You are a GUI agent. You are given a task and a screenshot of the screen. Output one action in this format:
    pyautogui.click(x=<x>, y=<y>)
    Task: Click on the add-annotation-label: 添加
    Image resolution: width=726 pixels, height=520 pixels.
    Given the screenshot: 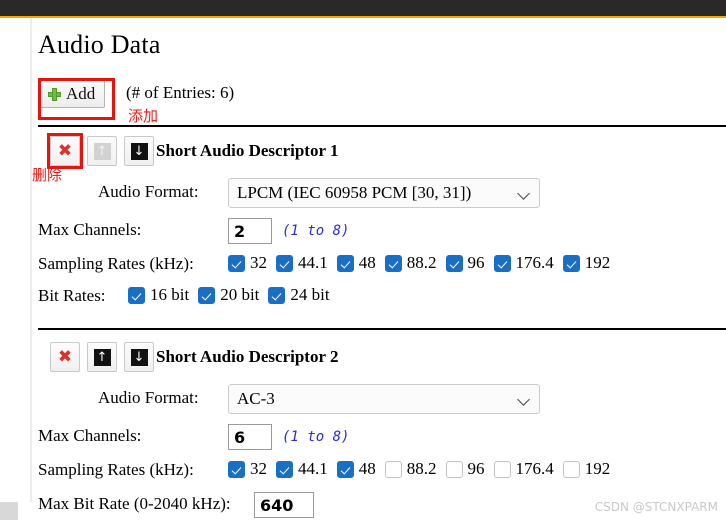 What is the action you would take?
    pyautogui.click(x=143, y=116)
    